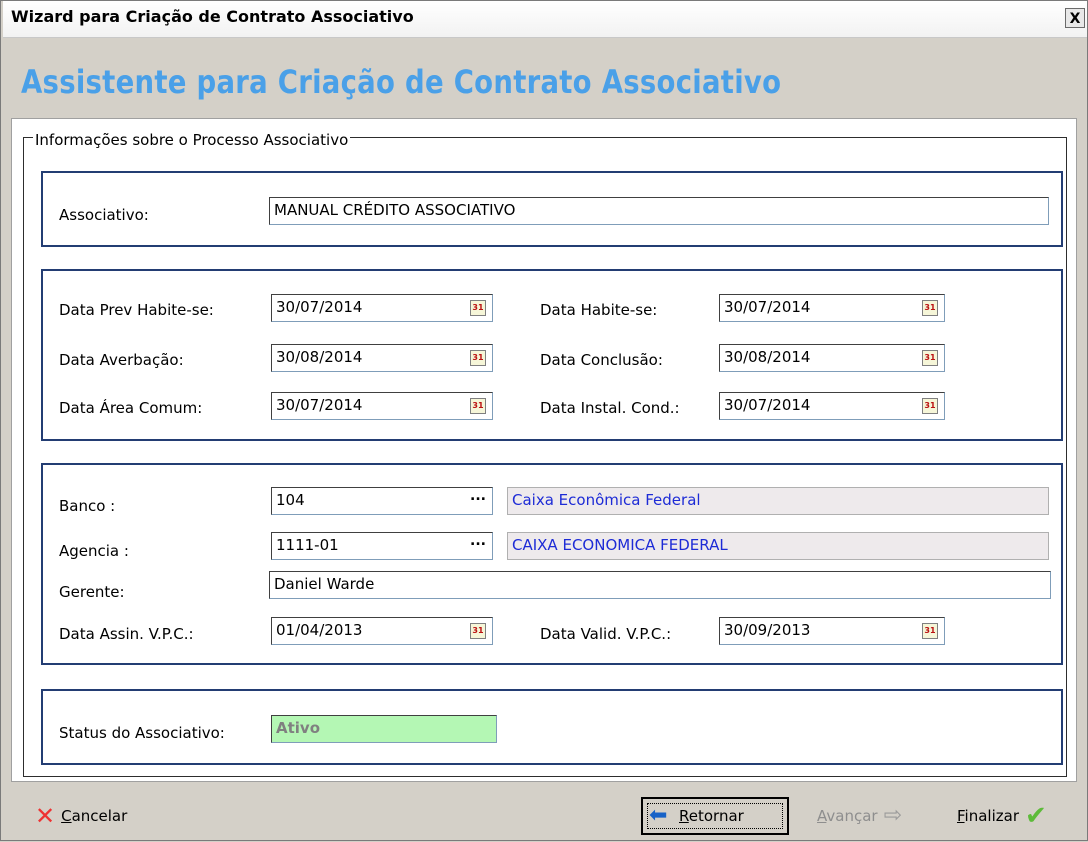 The height and width of the screenshot is (842, 1088). What do you see at coordinates (832, 308) in the screenshot?
I see `habite-field: 30/07/2014 31` at bounding box center [832, 308].